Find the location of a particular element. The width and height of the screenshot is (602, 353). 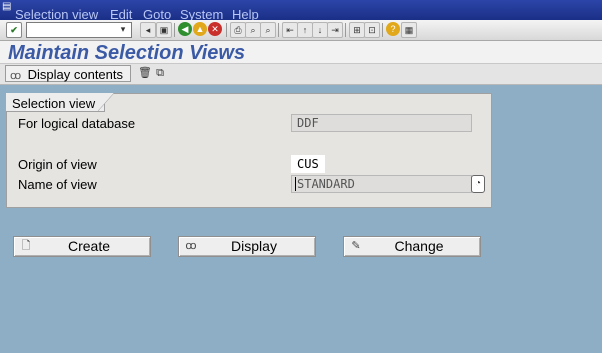

value-help-button: ◔ is located at coordinates (478, 184).